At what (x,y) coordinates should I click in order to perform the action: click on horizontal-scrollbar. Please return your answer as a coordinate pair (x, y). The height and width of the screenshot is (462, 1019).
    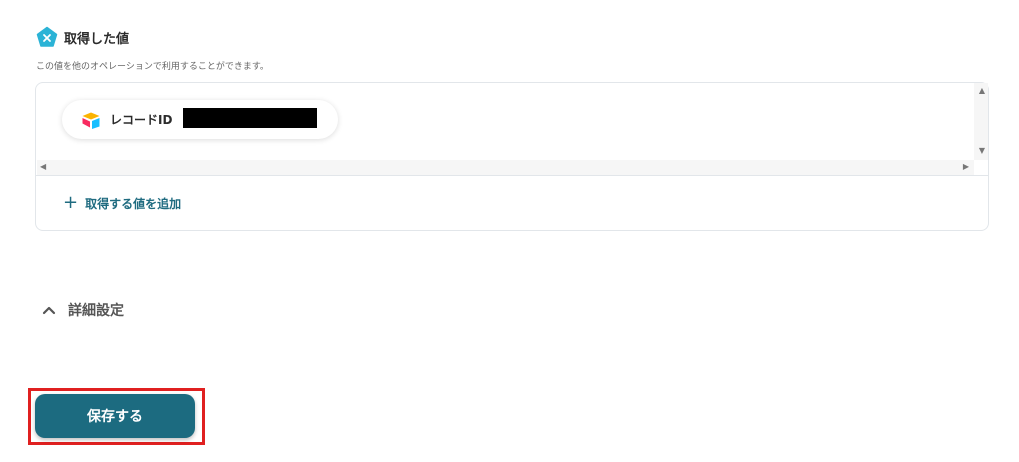
    Looking at the image, I should click on (505, 167).